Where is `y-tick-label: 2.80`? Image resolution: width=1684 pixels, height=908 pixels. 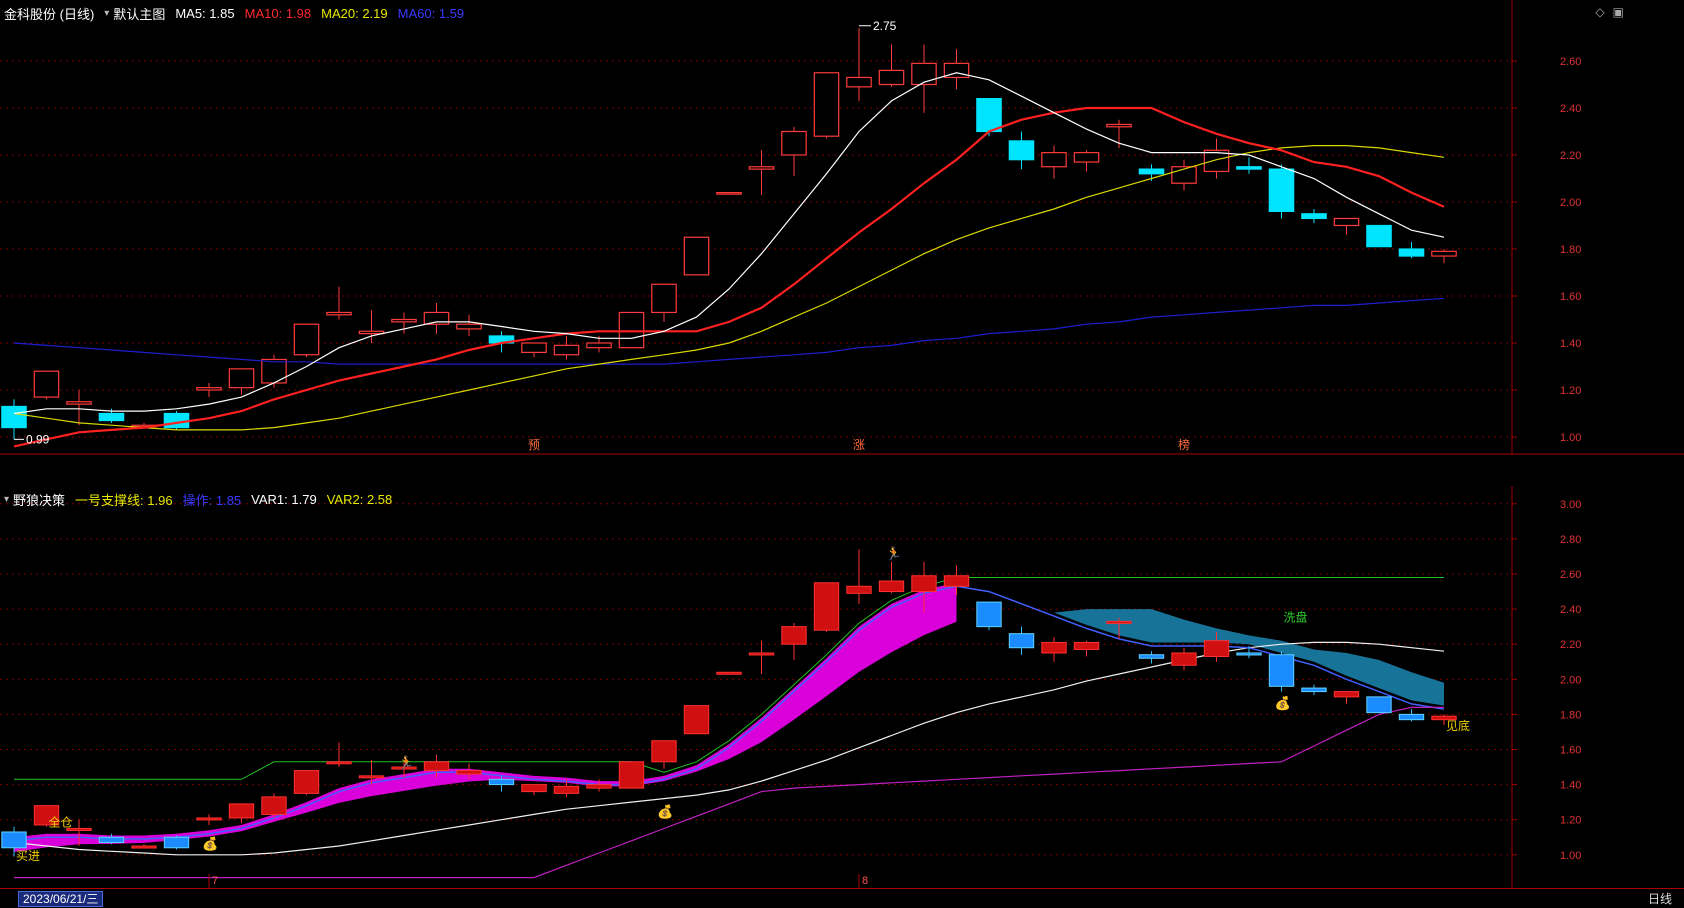
y-tick-label: 2.80 is located at coordinates (1570, 540).